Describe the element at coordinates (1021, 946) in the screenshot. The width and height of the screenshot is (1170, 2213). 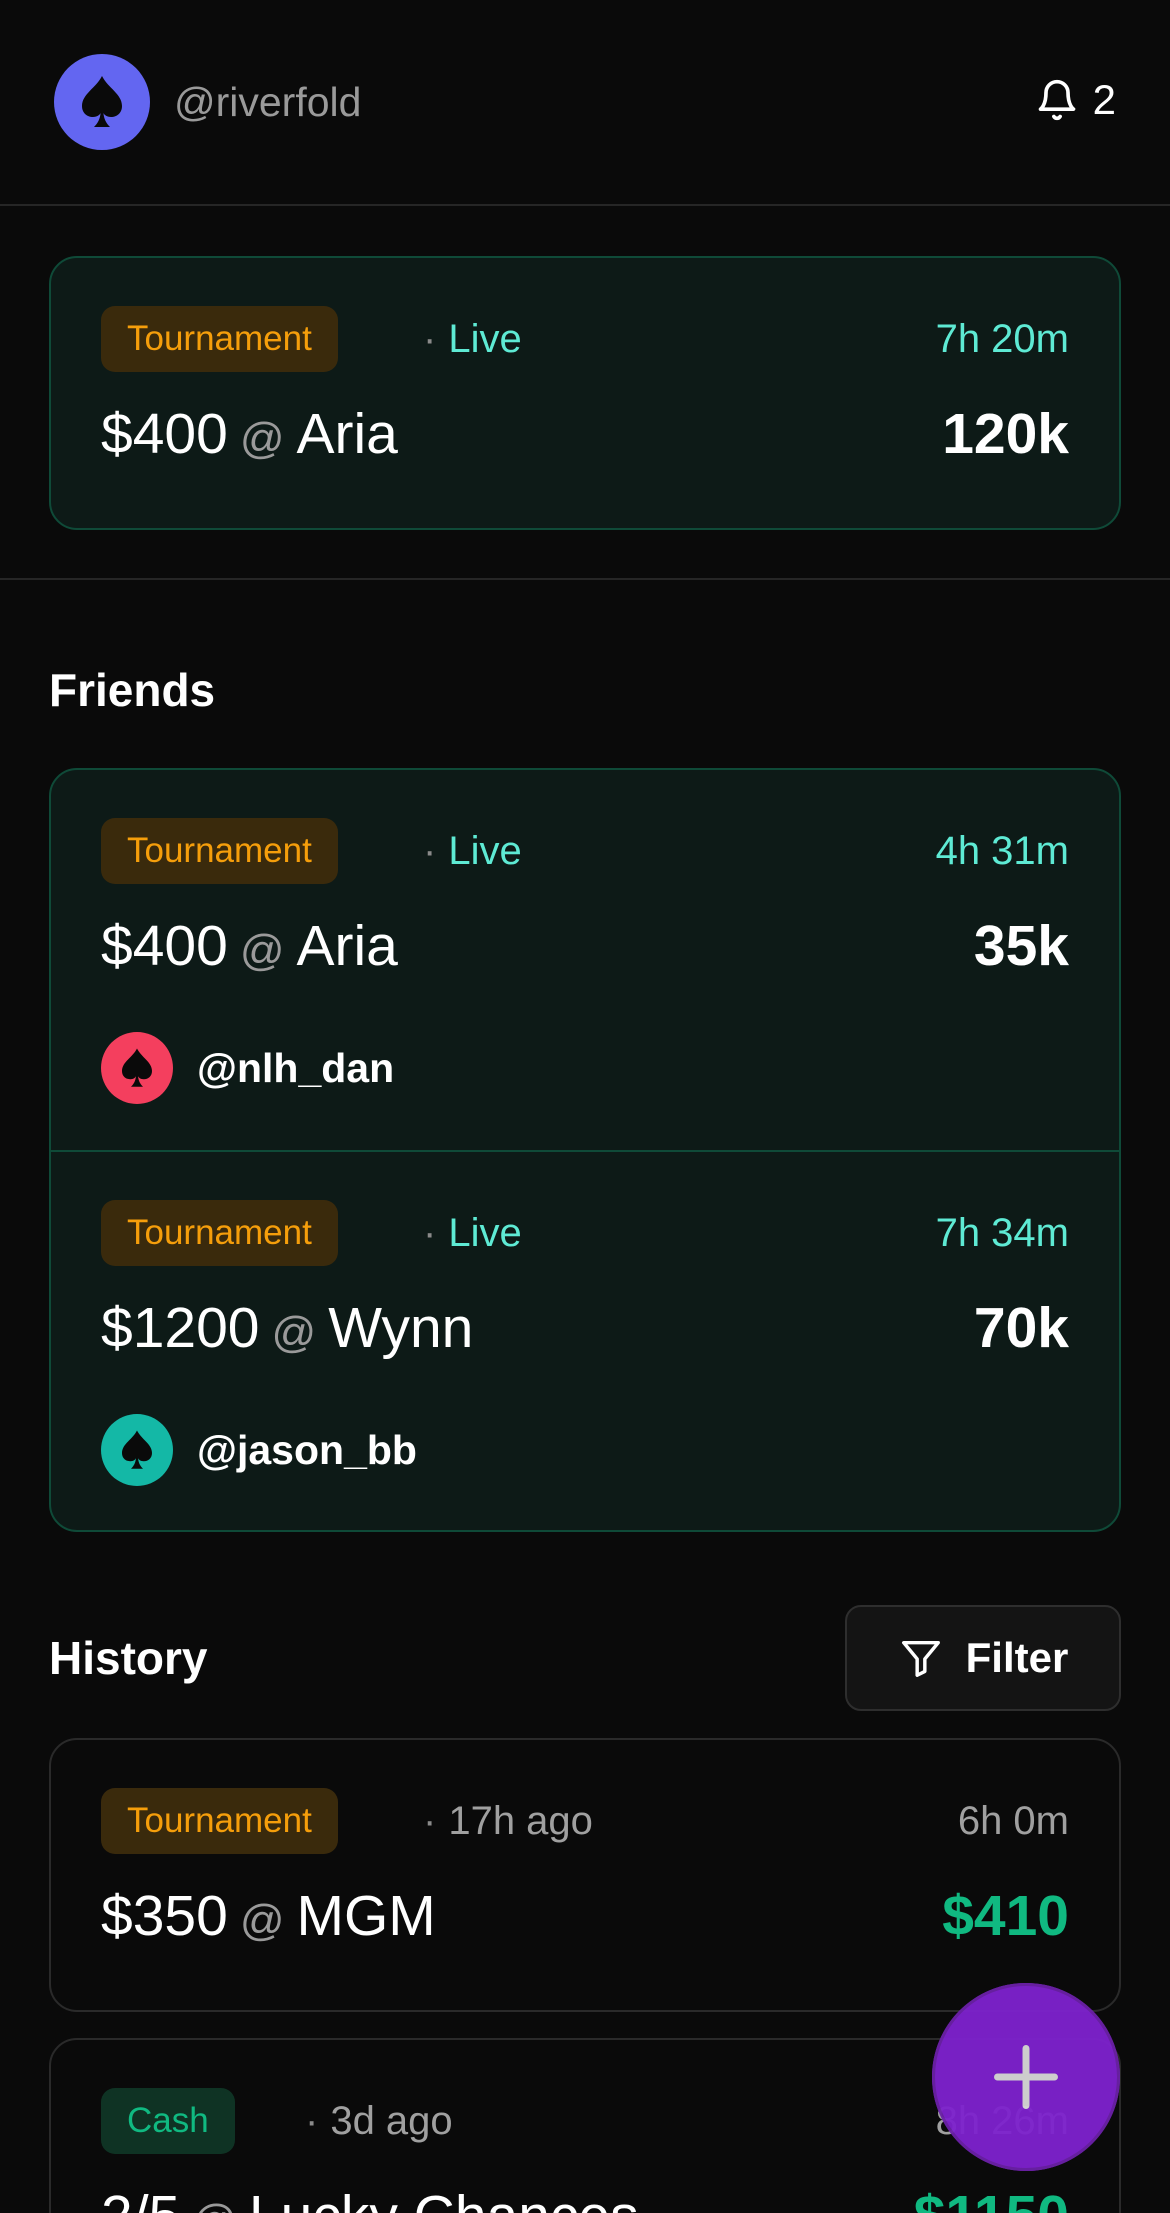
I see `session-stack: 35k` at that location.